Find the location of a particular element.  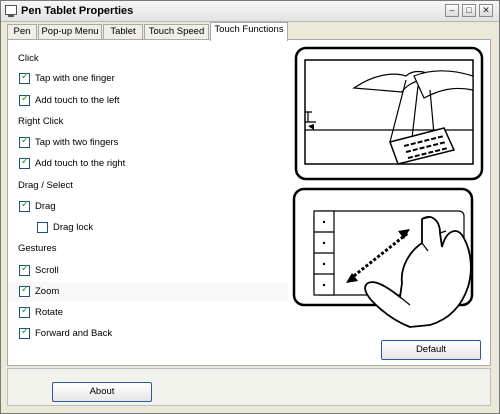

tab-touch-speed: Touch Speed is located at coordinates (176, 32).